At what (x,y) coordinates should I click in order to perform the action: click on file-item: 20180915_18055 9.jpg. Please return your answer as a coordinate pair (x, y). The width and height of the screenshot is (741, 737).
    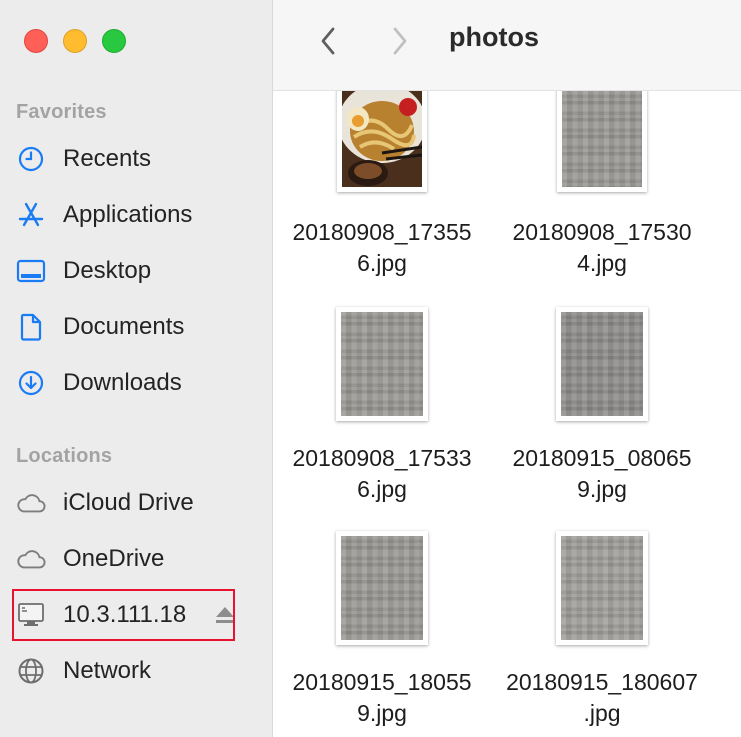
    Looking at the image, I should click on (382, 630).